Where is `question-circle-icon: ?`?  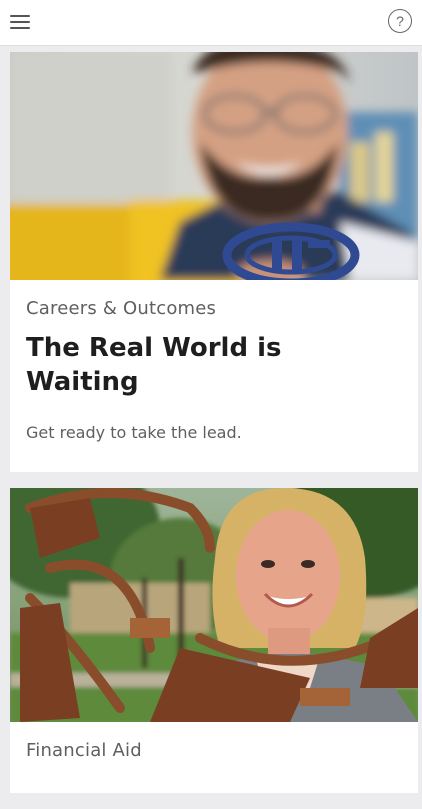
question-circle-icon: ? is located at coordinates (400, 21).